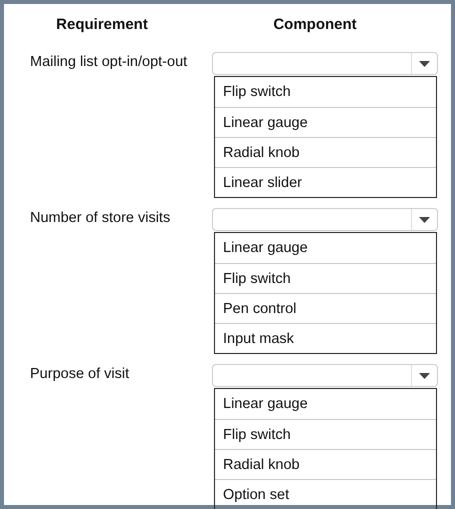  I want to click on requirement-label: Number of store visits, so click(100, 218).